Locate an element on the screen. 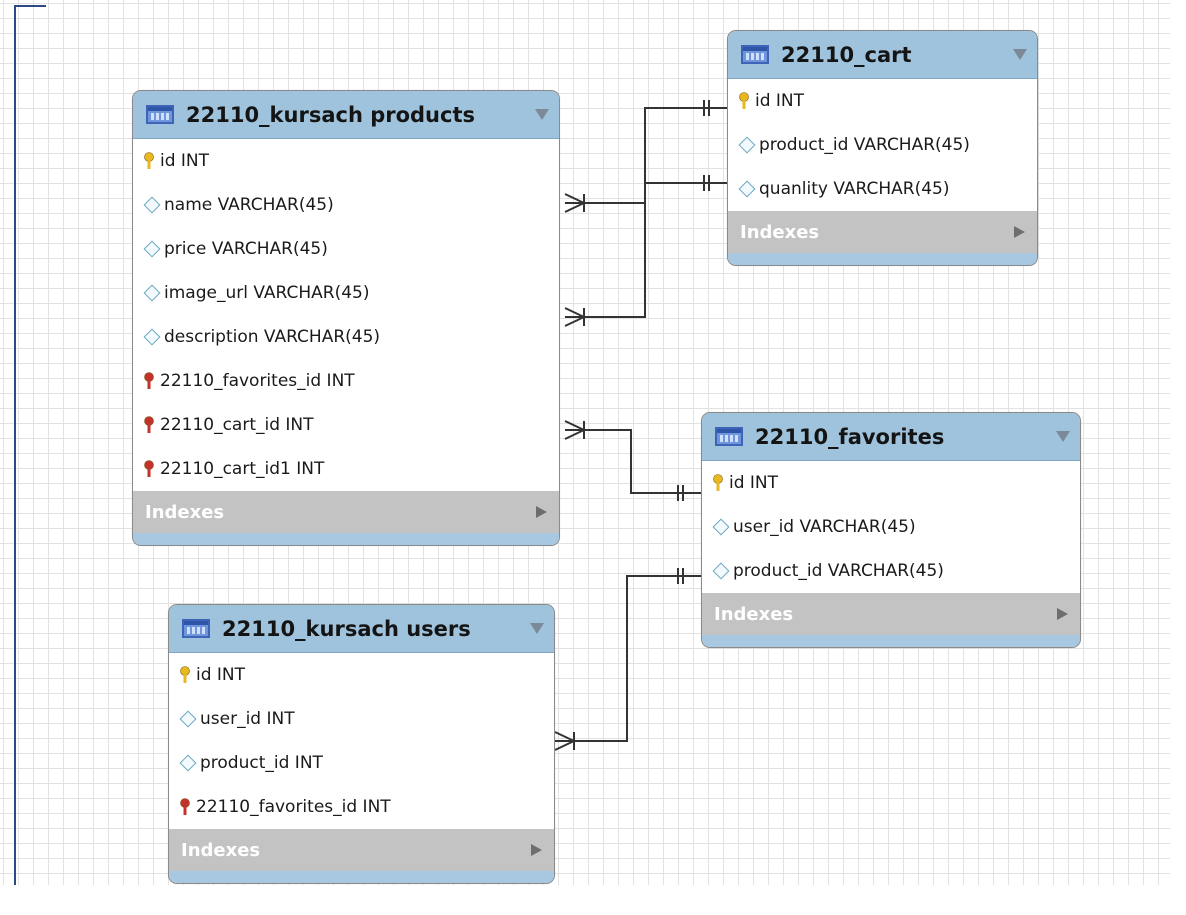  column-row: description VARCHAR(45) is located at coordinates (346, 337).